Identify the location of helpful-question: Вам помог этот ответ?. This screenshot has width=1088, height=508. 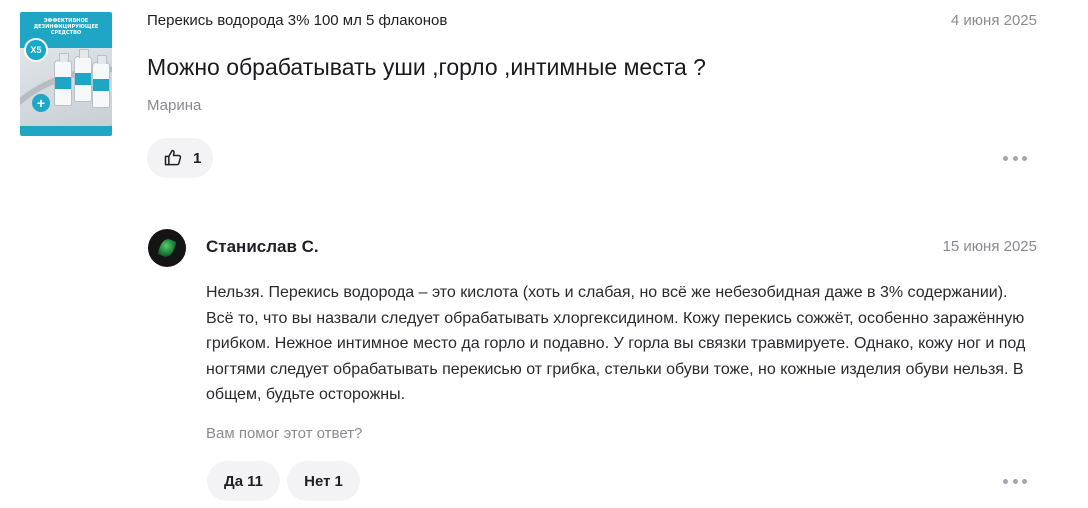
(284, 433).